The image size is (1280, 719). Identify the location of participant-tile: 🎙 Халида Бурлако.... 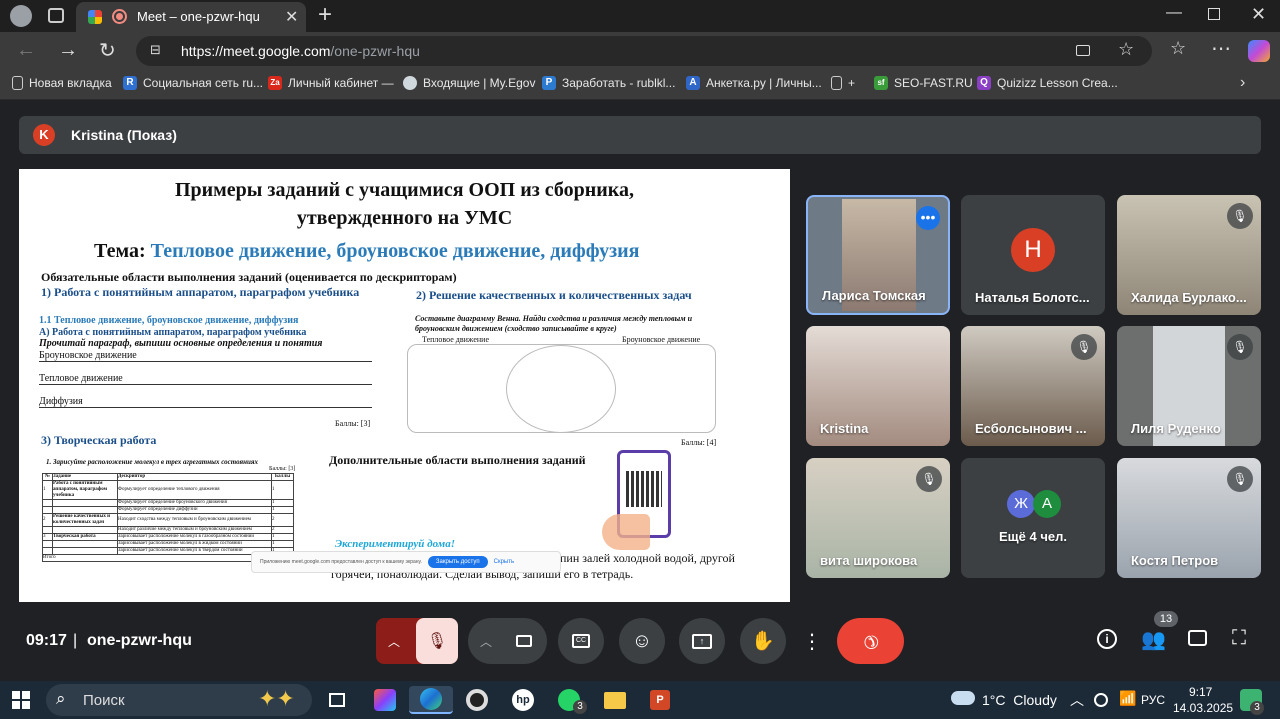
(1189, 255).